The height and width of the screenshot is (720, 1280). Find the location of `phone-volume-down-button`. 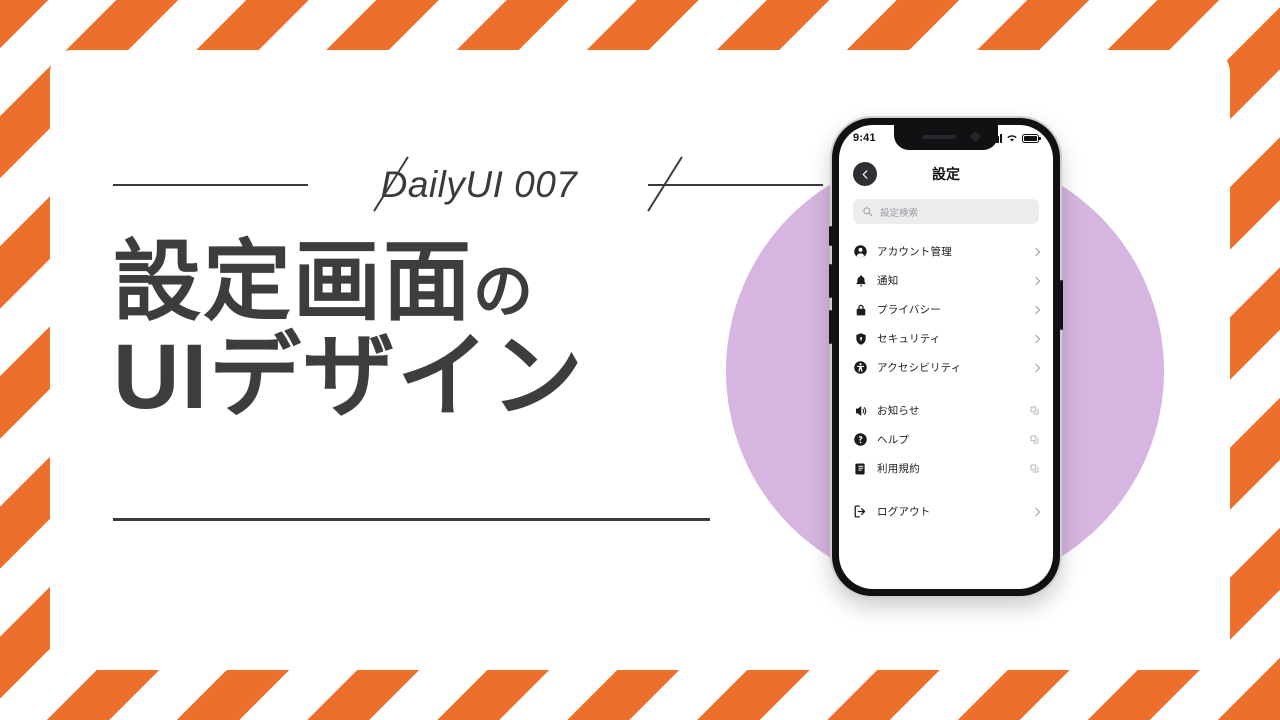

phone-volume-down-button is located at coordinates (830, 327).